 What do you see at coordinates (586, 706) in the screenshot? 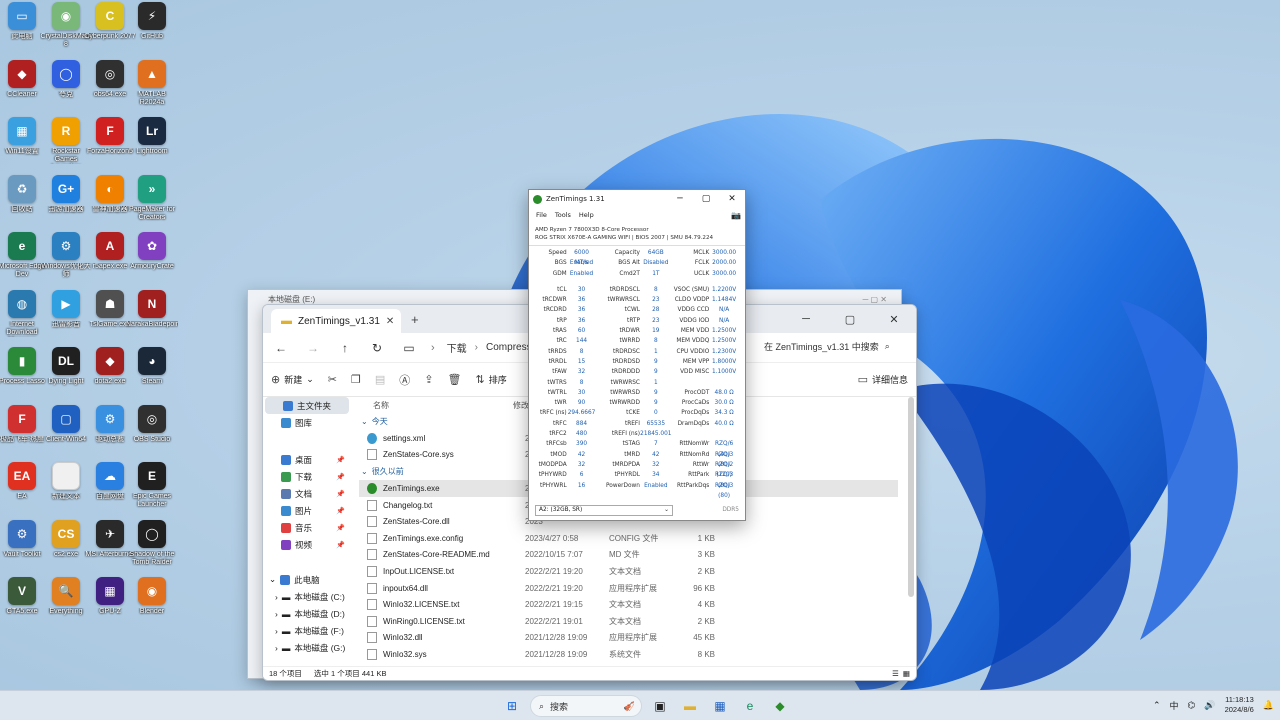
I see `taskbar-search: ⌕ 搜索 🎻` at bounding box center [586, 706].